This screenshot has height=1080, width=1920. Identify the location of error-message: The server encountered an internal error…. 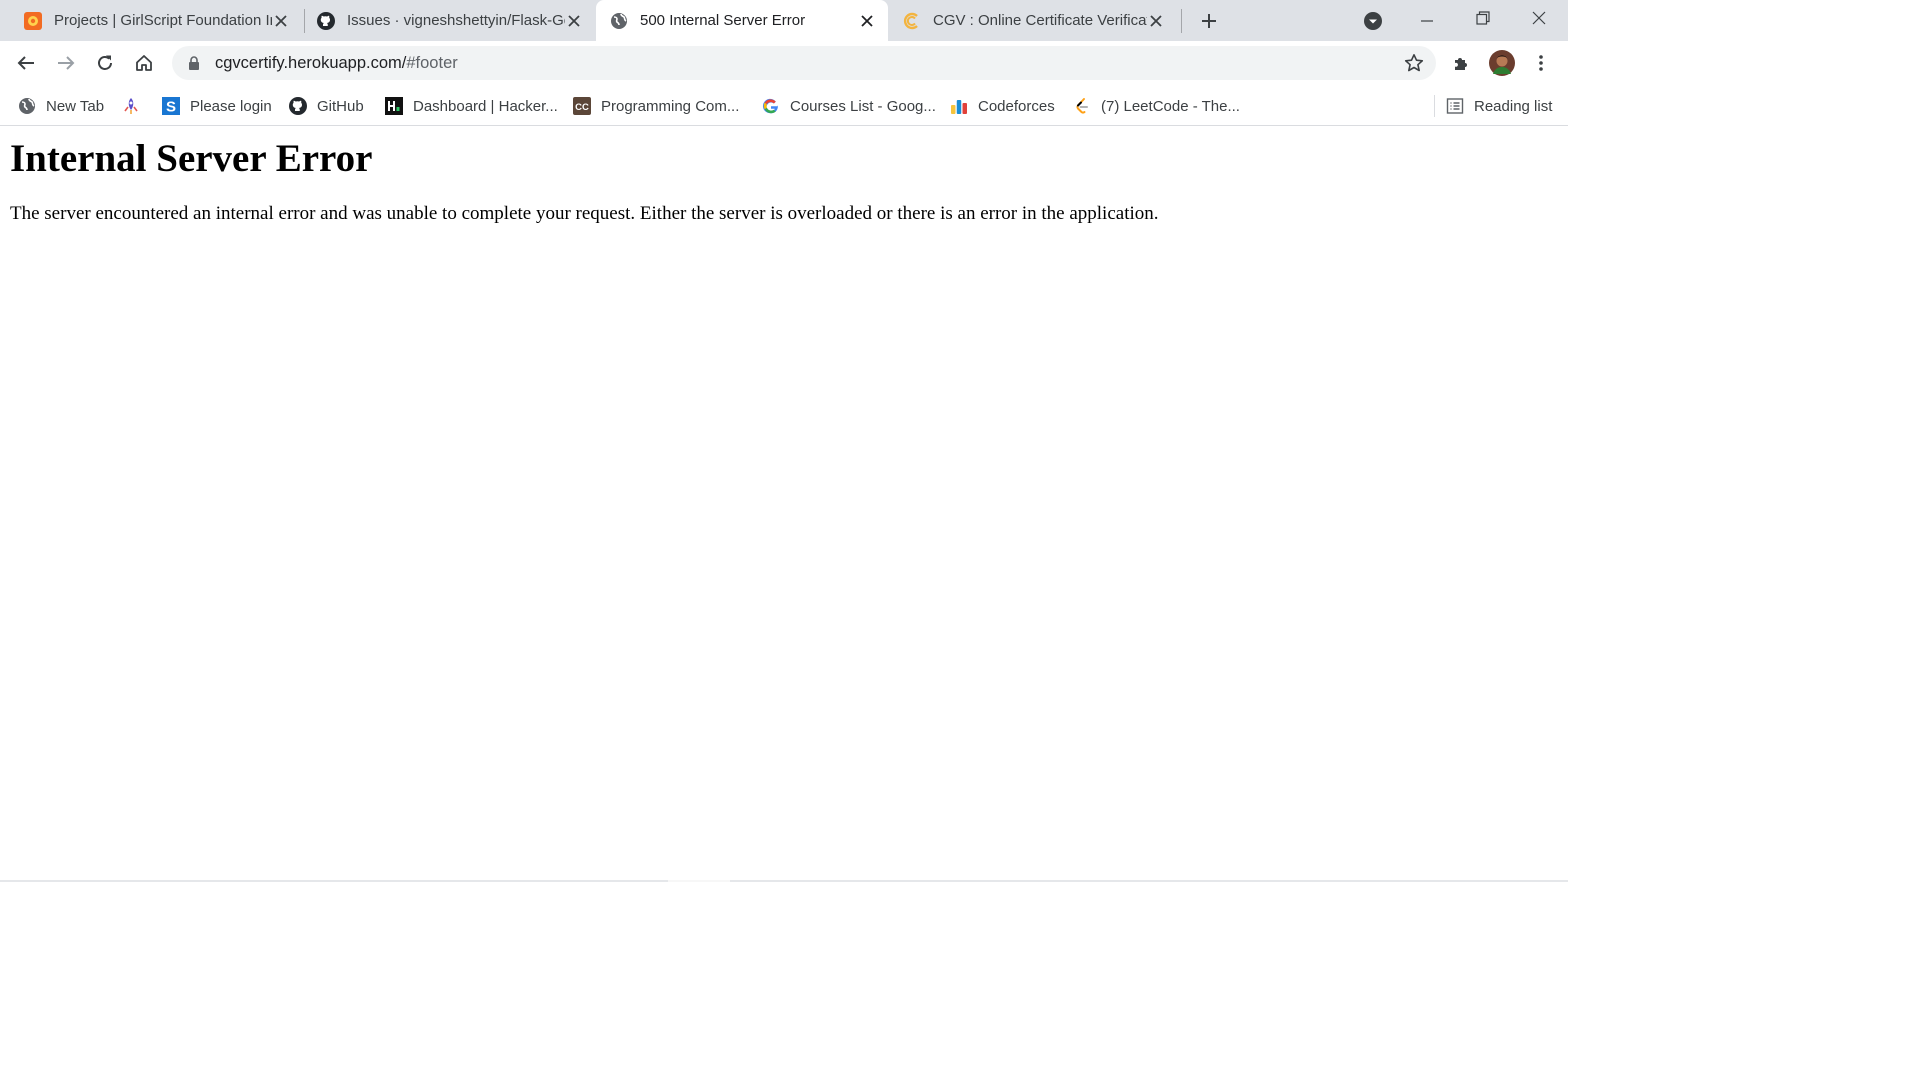
(584, 213).